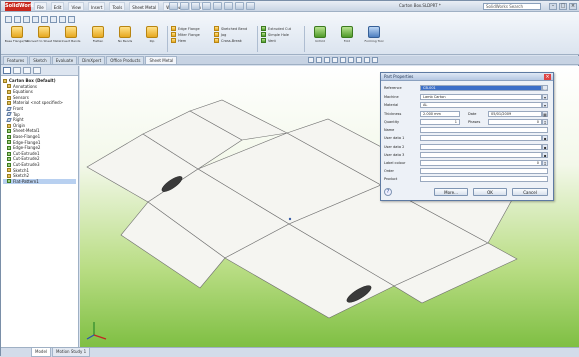  What do you see at coordinates (216, 40) in the screenshot?
I see `cross-break-icon` at bounding box center [216, 40].